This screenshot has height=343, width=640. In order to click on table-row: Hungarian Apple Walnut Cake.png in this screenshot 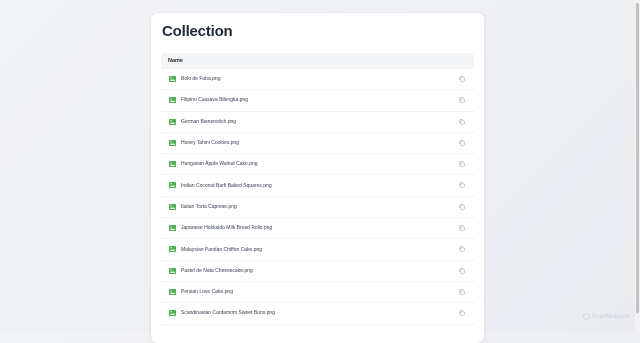, I will do `click(317, 165)`.